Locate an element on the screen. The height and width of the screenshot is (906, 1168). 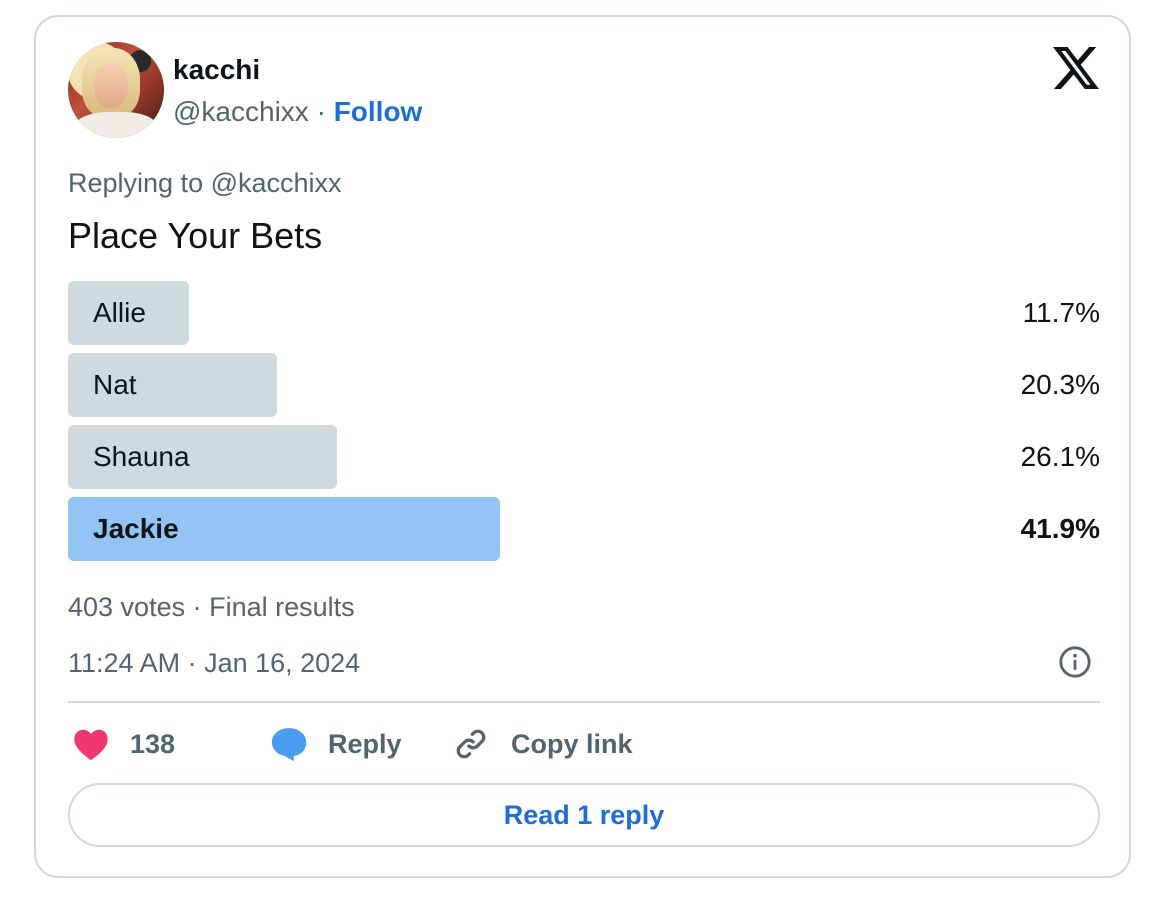
avatar is located at coordinates (116, 90).